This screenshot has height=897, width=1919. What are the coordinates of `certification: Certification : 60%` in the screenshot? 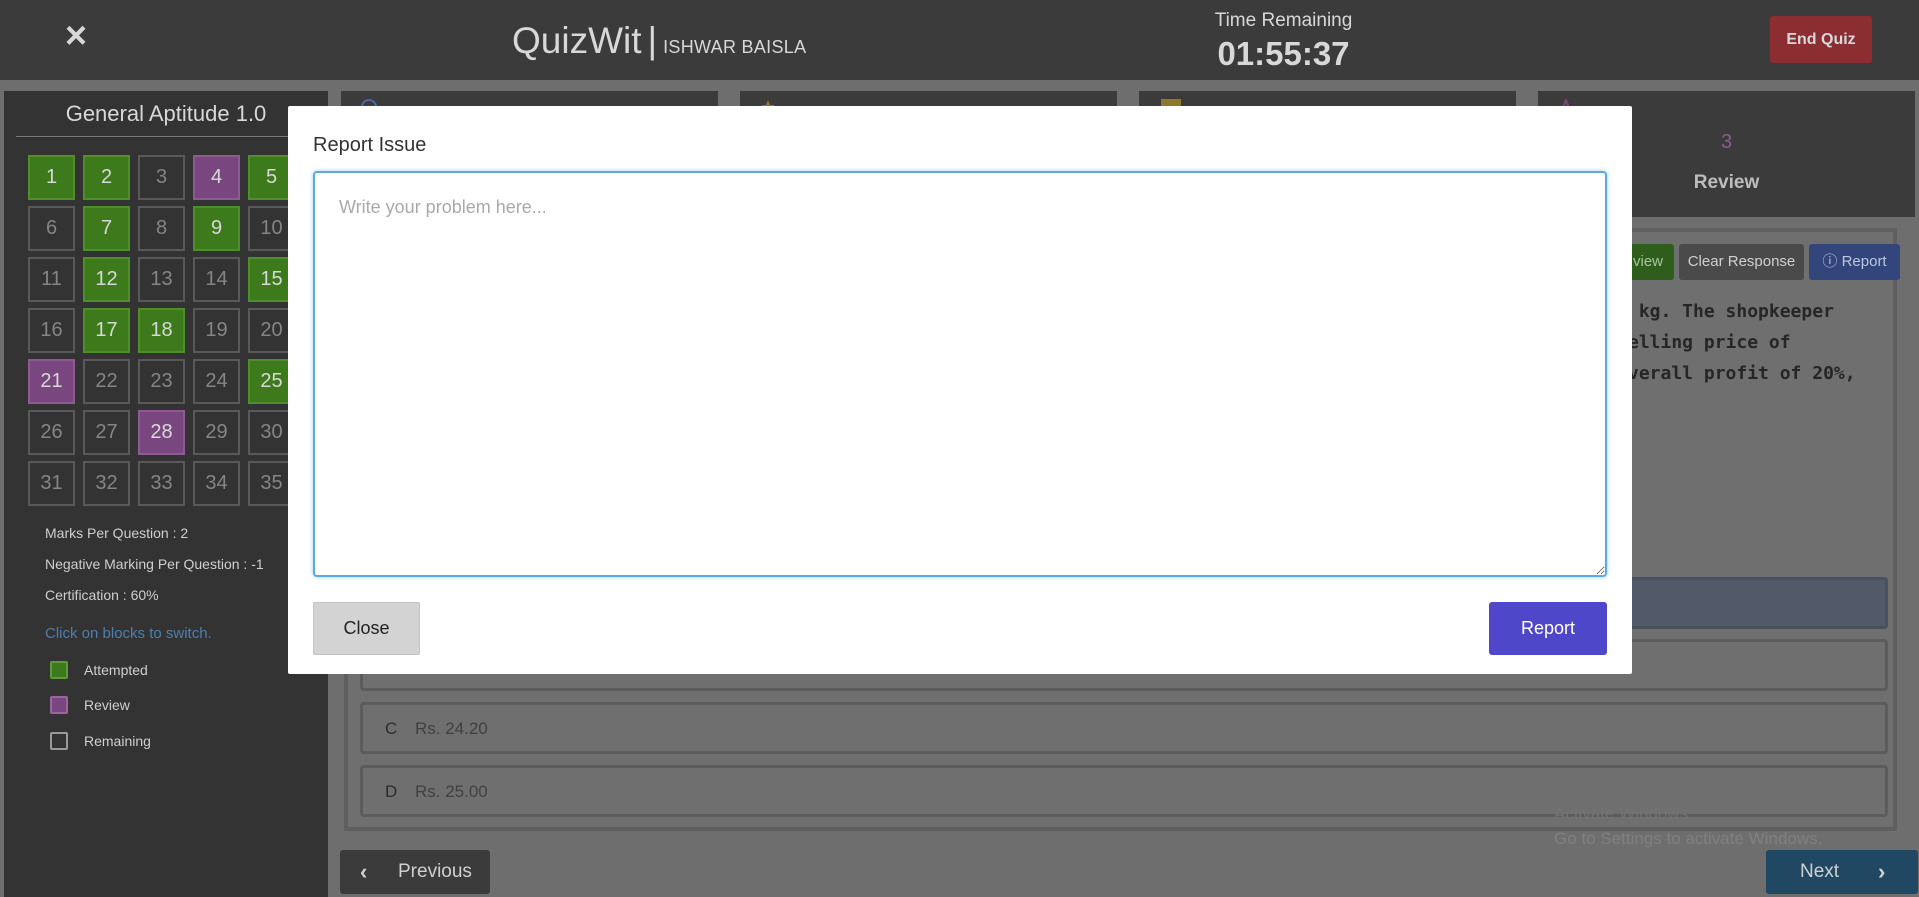 It's located at (102, 595).